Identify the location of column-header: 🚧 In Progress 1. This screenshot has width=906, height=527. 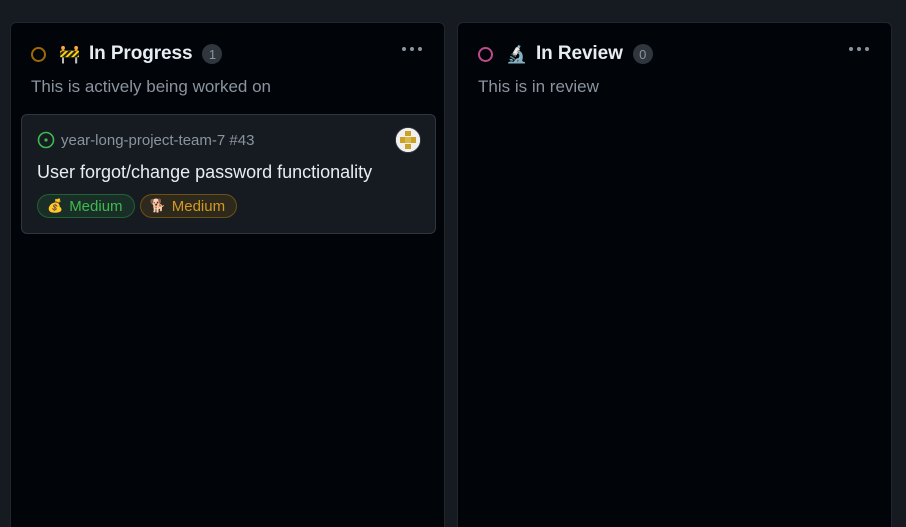
(227, 54).